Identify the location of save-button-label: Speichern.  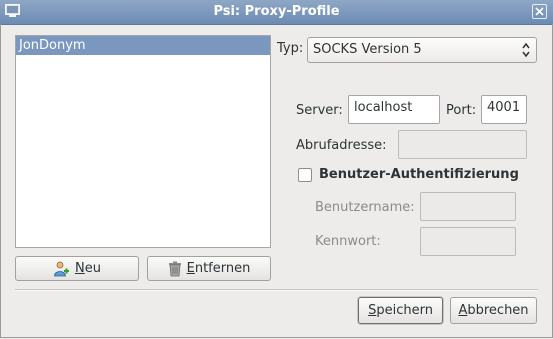
(400, 310).